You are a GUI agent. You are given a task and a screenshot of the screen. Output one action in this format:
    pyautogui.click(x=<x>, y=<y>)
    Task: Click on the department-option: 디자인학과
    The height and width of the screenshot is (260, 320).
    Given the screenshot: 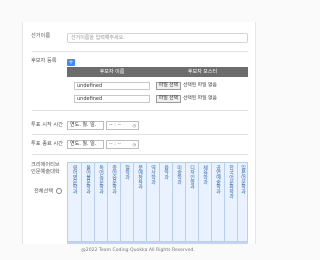 What is the action you would take?
    pyautogui.click(x=191, y=202)
    